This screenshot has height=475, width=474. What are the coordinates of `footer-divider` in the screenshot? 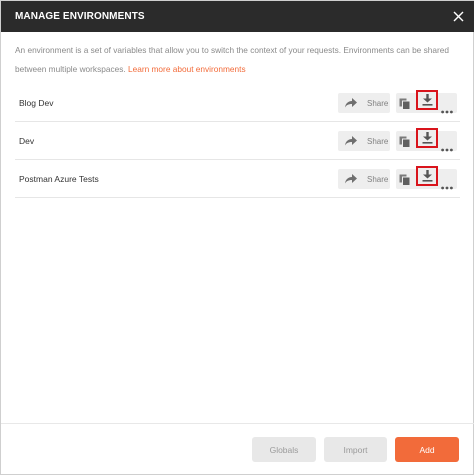 It's located at (237, 423).